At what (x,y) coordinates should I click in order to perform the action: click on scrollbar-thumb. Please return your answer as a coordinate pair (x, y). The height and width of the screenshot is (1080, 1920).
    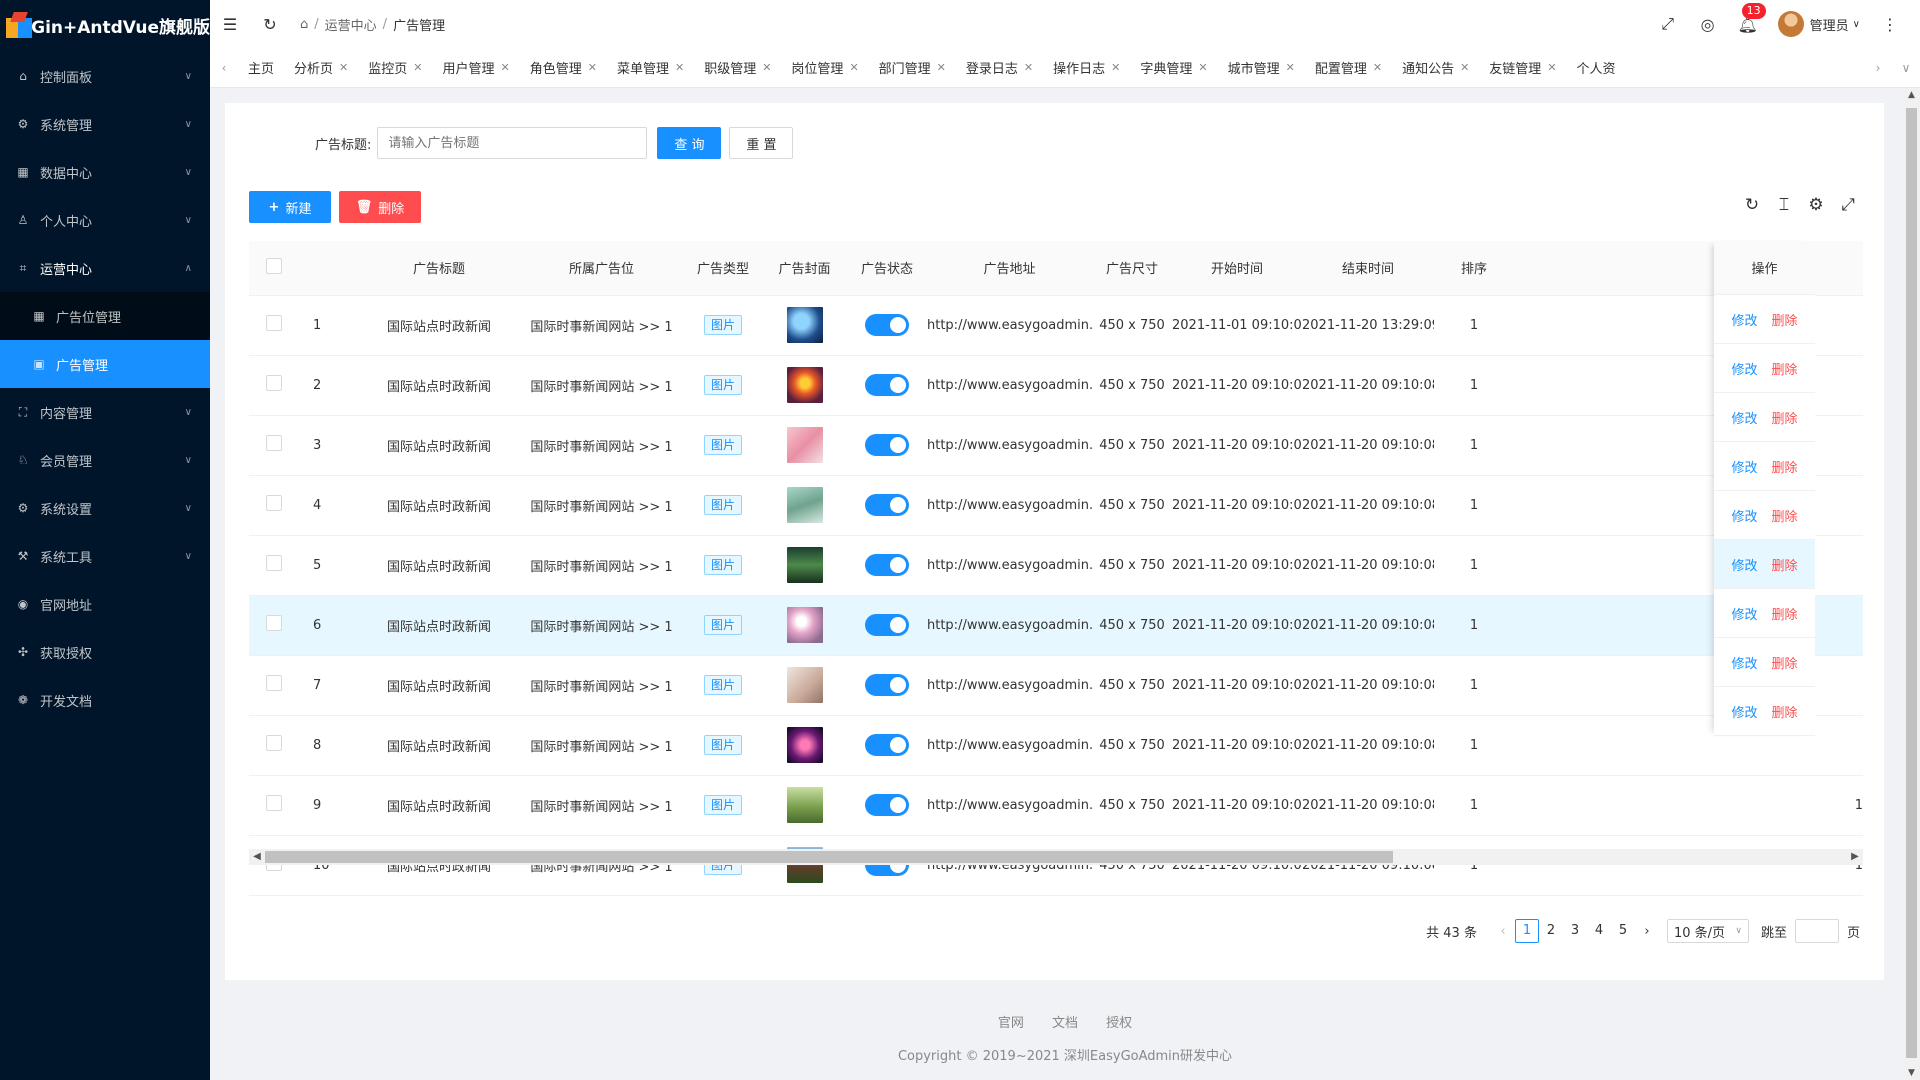
    Looking at the image, I should click on (829, 857).